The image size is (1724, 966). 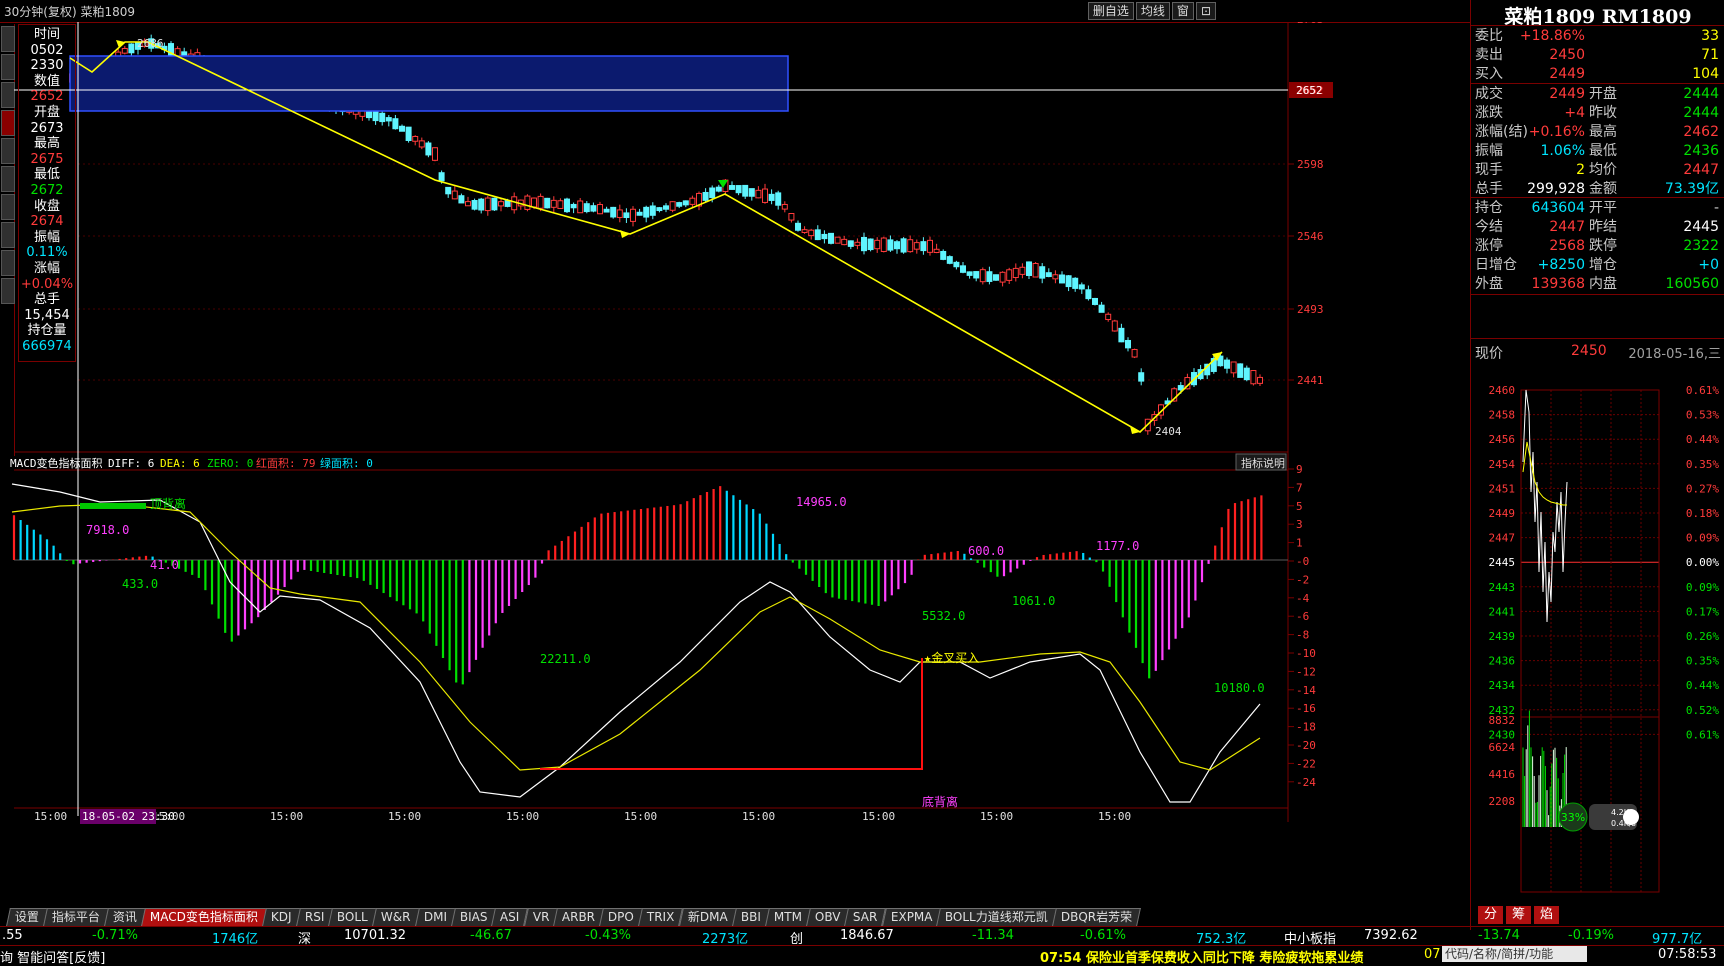 I want to click on mini-price-label: 2460, so click(x=1502, y=390).